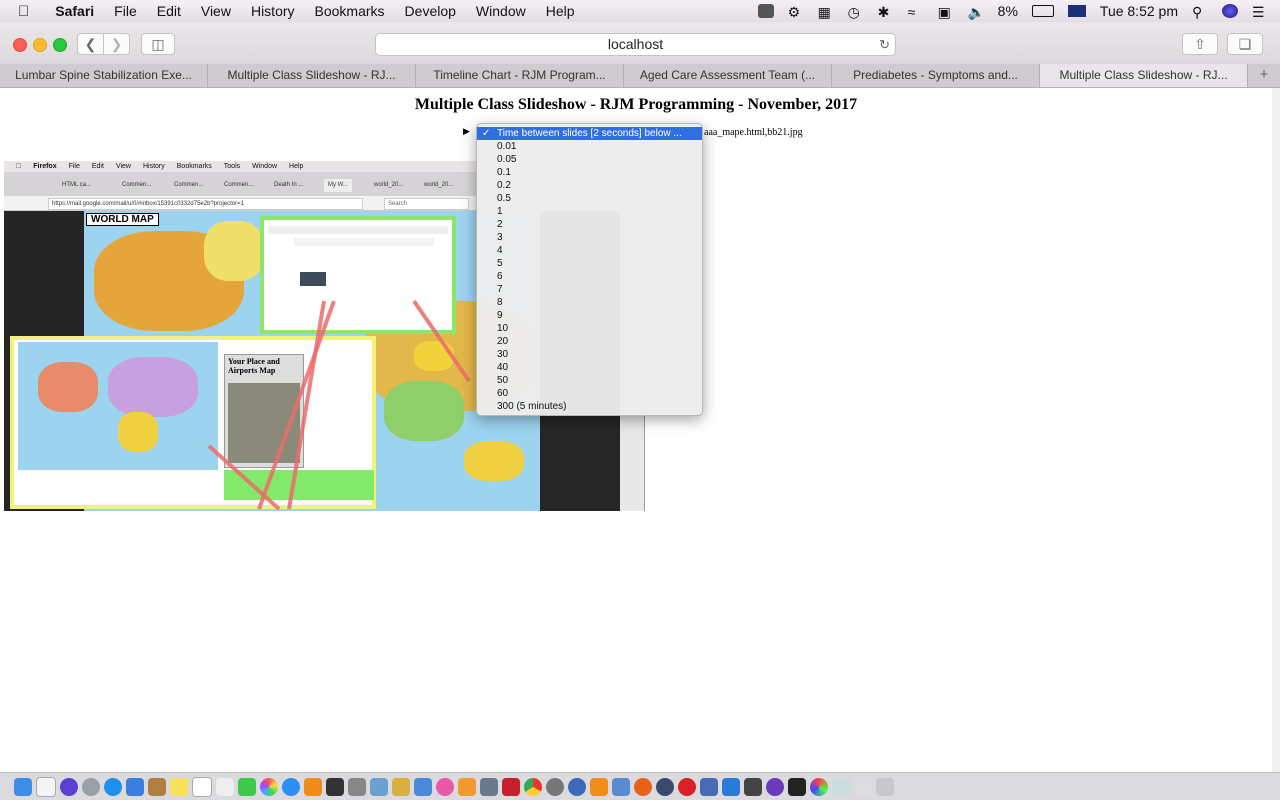 The height and width of the screenshot is (800, 1280). Describe the element at coordinates (466, 131) in the screenshot. I see `disclosure-triangle-icon: ▶` at that location.